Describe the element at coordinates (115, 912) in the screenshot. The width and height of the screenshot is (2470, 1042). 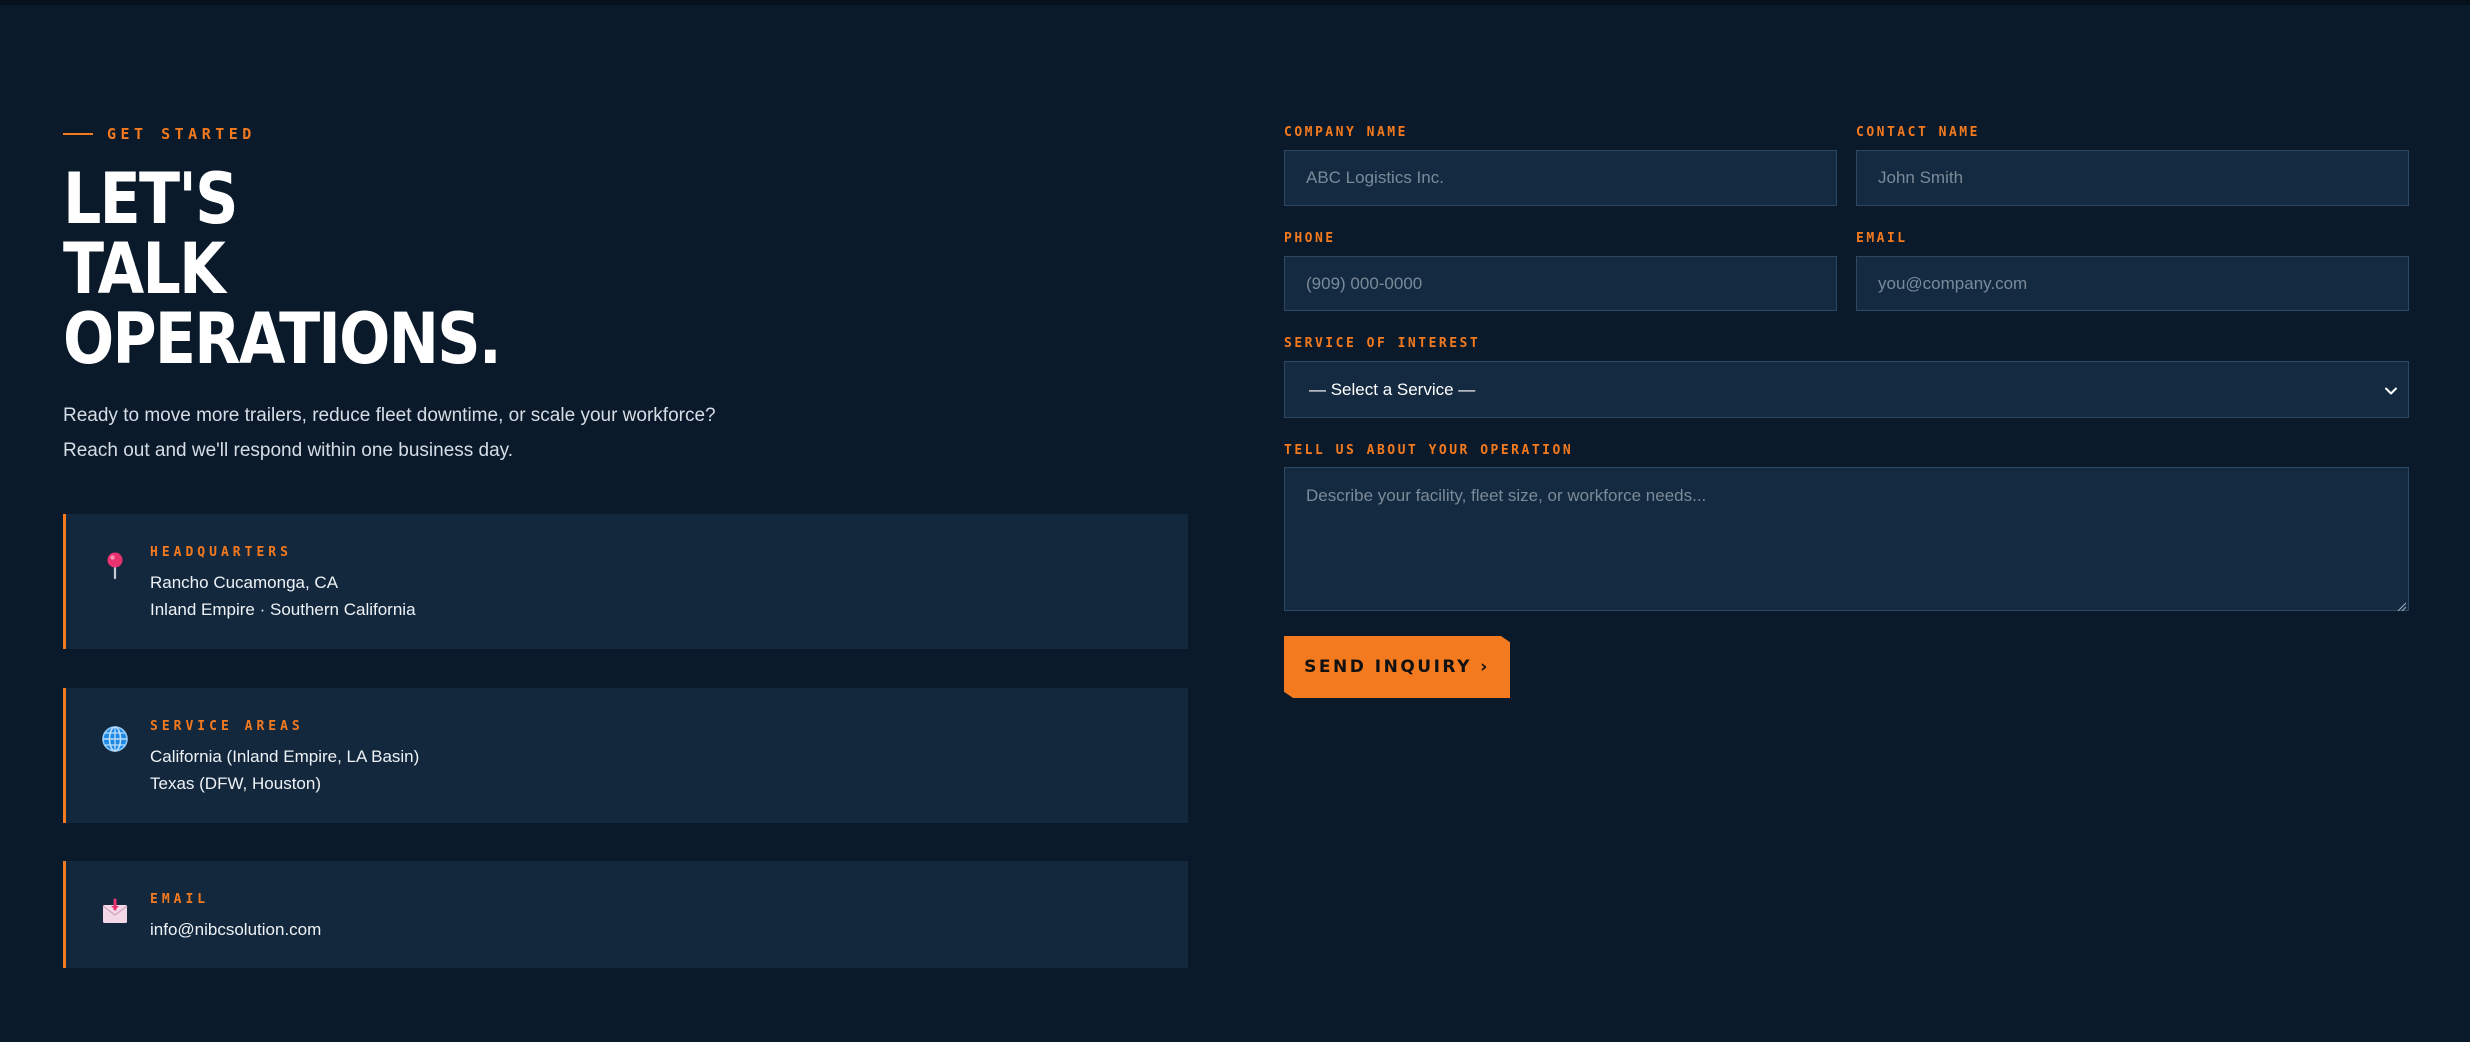
I see `envelope-icon` at that location.